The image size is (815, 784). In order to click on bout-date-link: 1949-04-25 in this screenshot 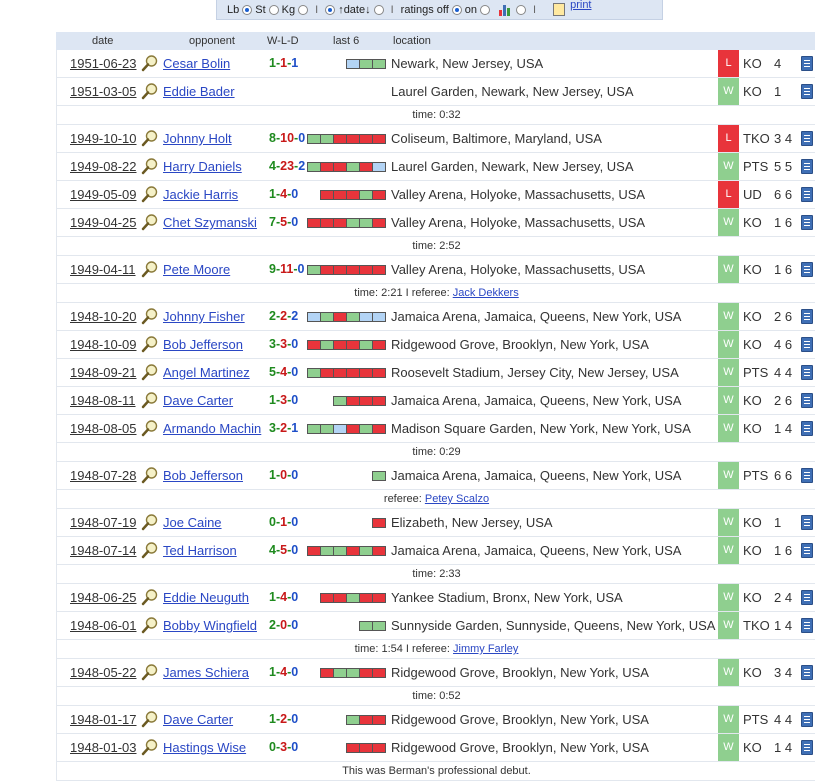, I will do `click(103, 222)`.